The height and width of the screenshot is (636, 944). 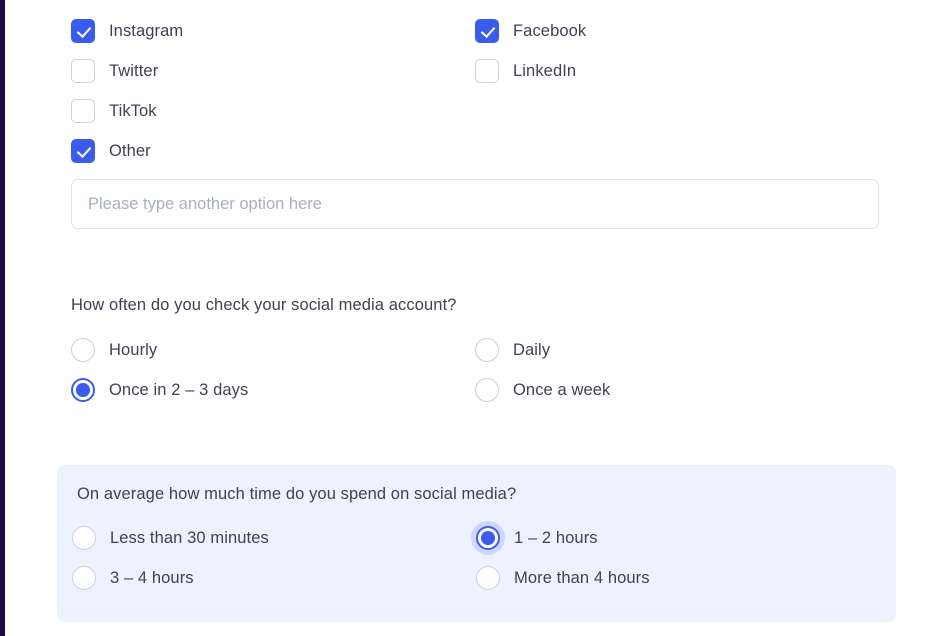 What do you see at coordinates (273, 350) in the screenshot?
I see `radio-option-hourly: Hourly` at bounding box center [273, 350].